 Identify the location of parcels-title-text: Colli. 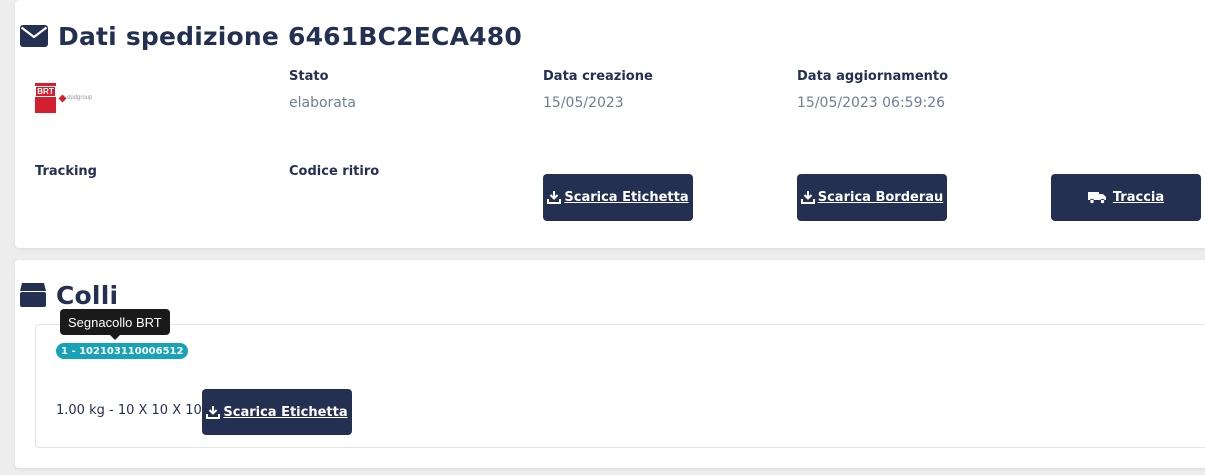
(87, 295).